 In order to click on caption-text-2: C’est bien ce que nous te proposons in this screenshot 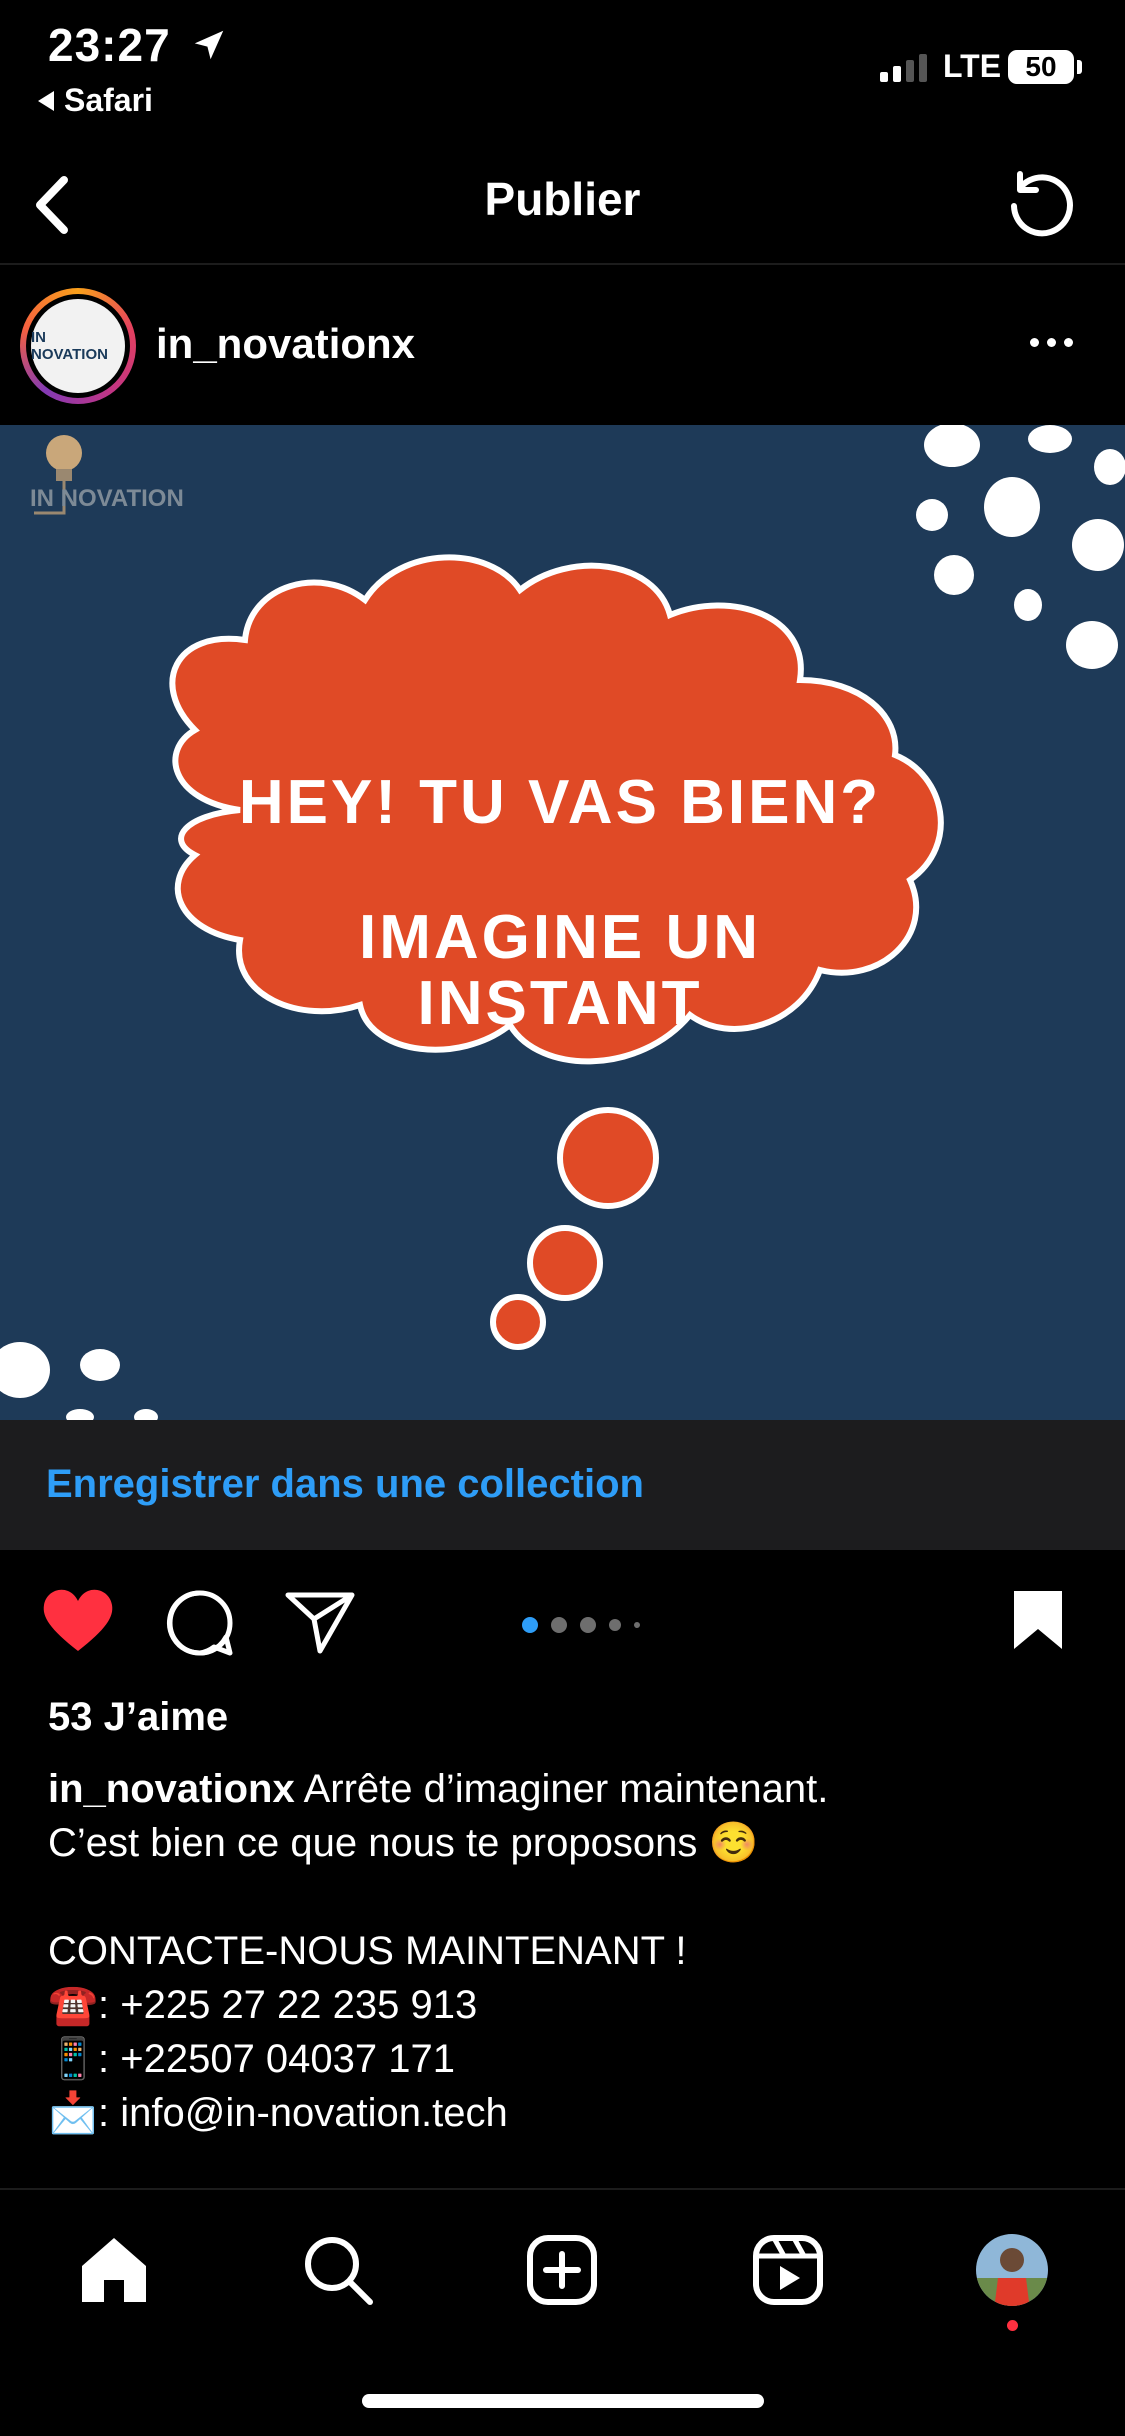, I will do `click(373, 1843)`.